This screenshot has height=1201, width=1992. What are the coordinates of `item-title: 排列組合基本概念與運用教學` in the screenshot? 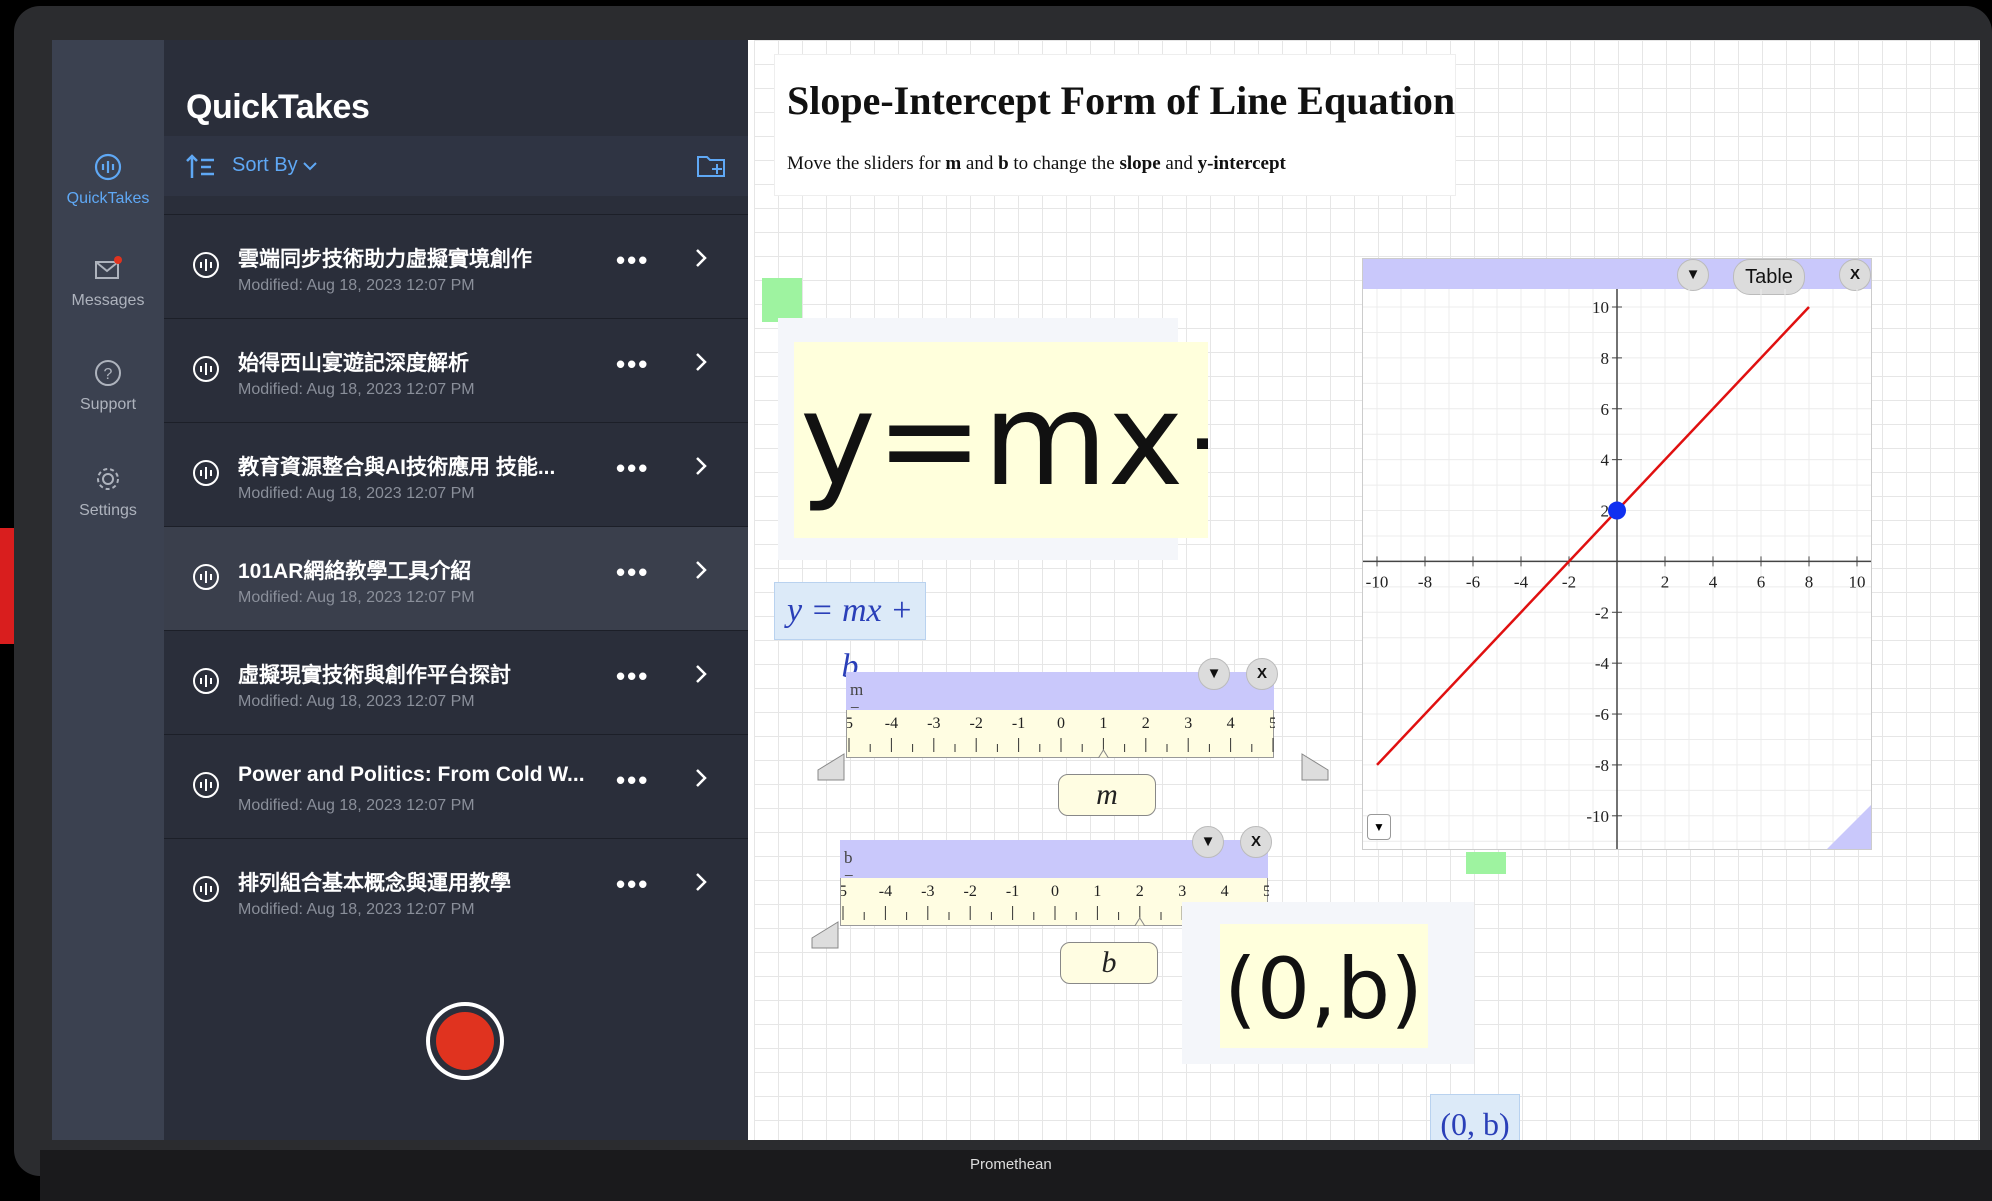 It's located at (374, 883).